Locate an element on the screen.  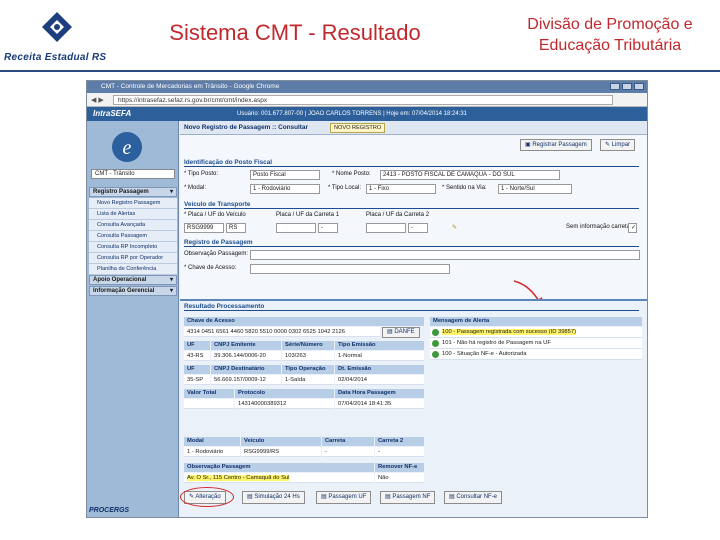
alert-row: 100 - Situação NF-e - Autorizada is located at coordinates (536, 354).